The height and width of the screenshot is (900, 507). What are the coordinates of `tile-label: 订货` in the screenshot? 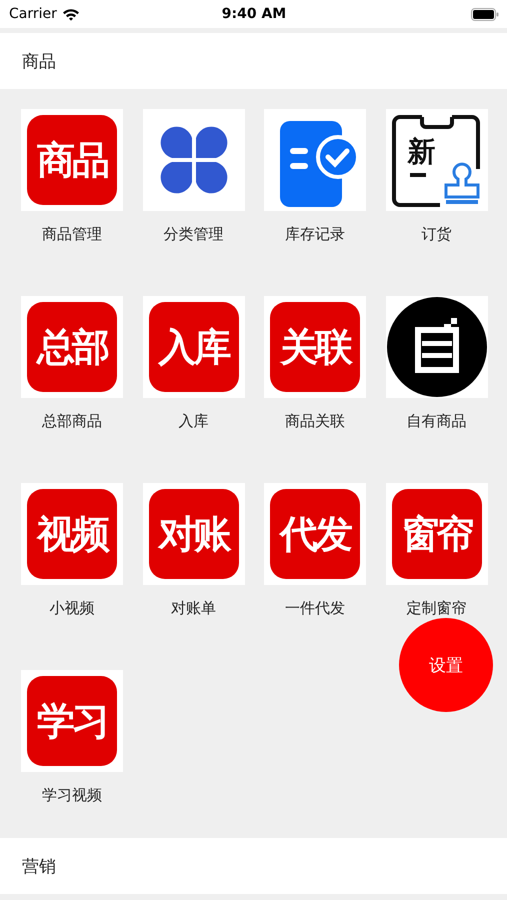 It's located at (437, 234).